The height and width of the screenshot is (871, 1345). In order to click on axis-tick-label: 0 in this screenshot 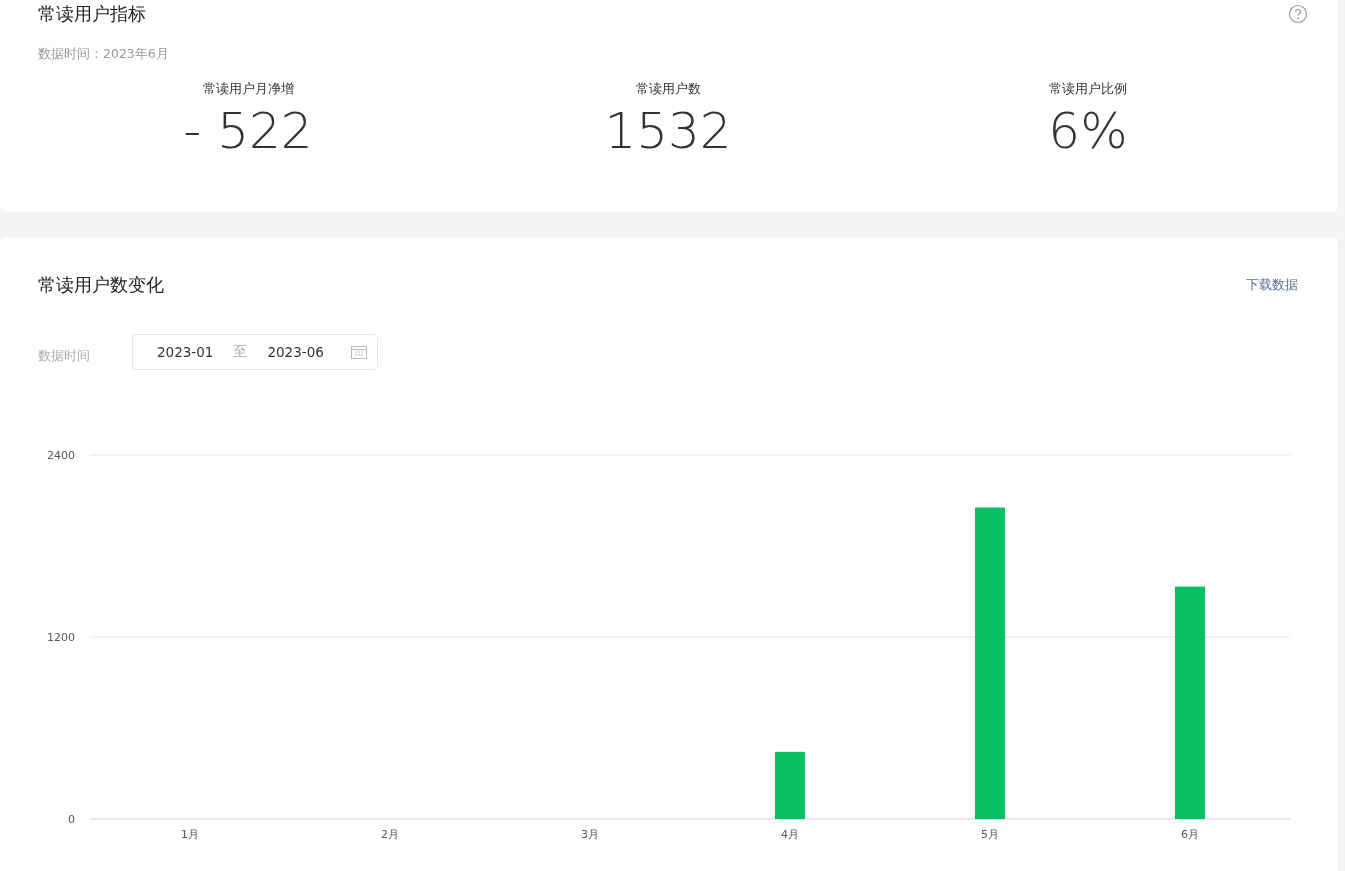, I will do `click(71, 819)`.